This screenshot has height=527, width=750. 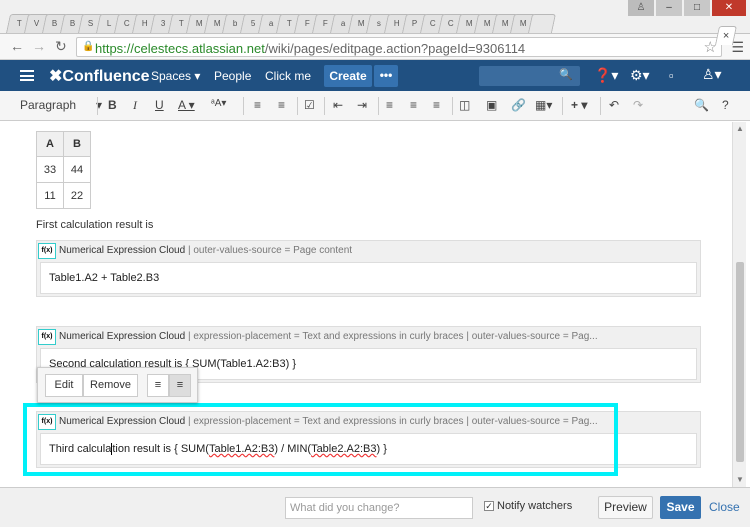 I want to click on edit-macro-button: Edit, so click(x=64, y=385).